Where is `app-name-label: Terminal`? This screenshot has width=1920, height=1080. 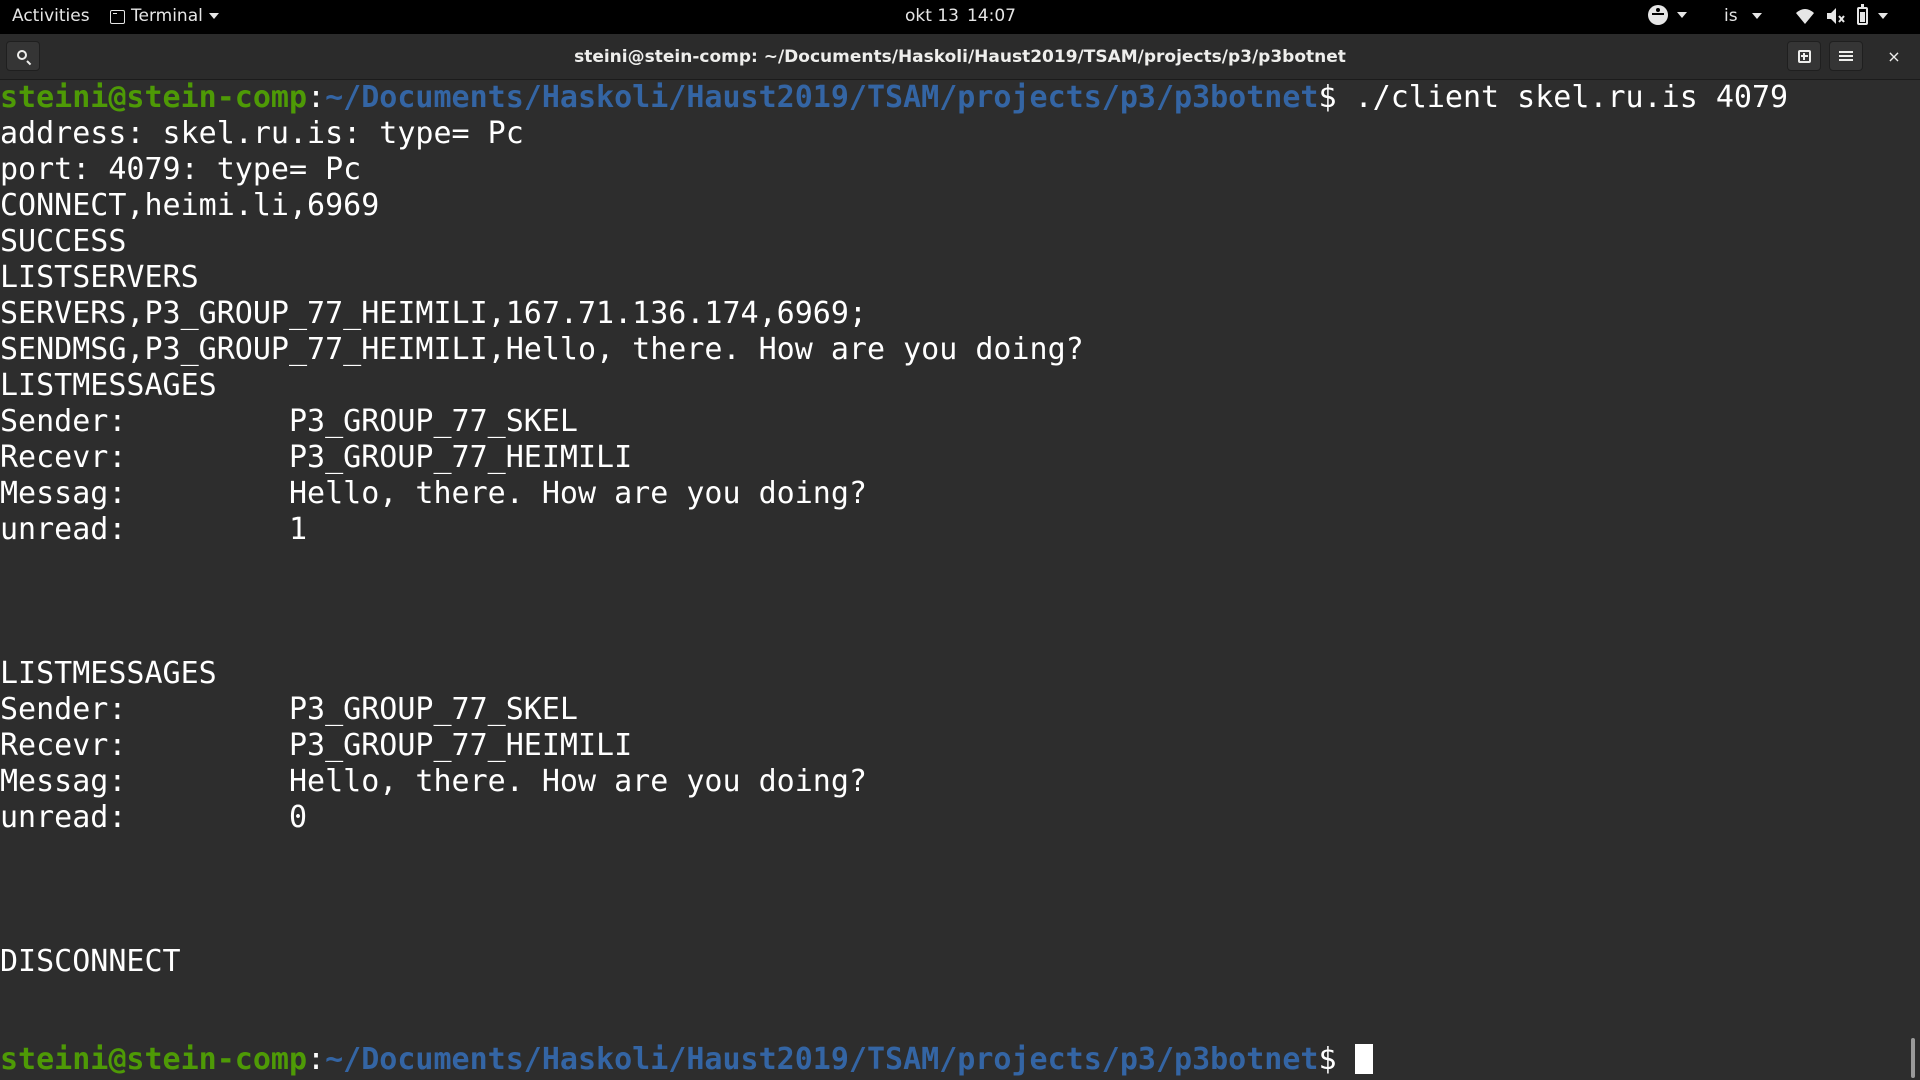 app-name-label: Terminal is located at coordinates (167, 16).